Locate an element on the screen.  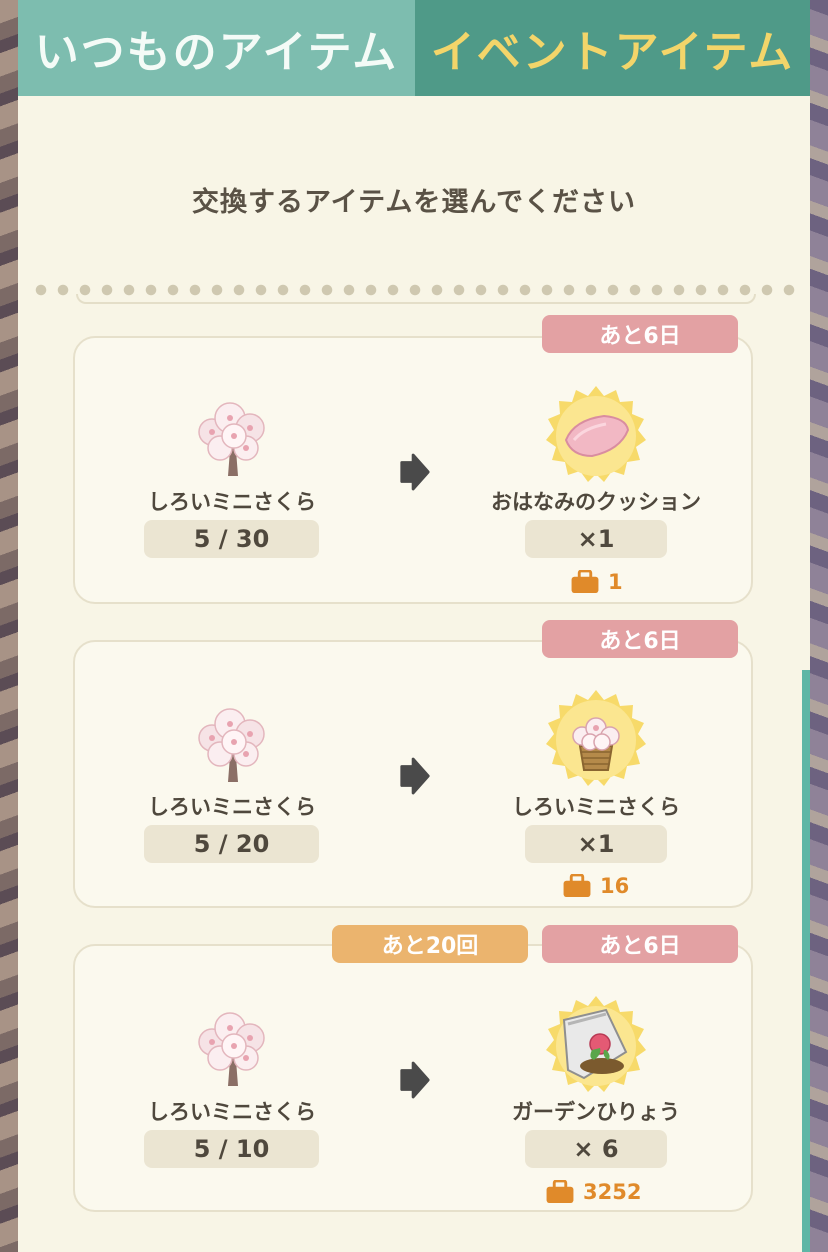
owned-count: 16 is located at coordinates (595, 886).